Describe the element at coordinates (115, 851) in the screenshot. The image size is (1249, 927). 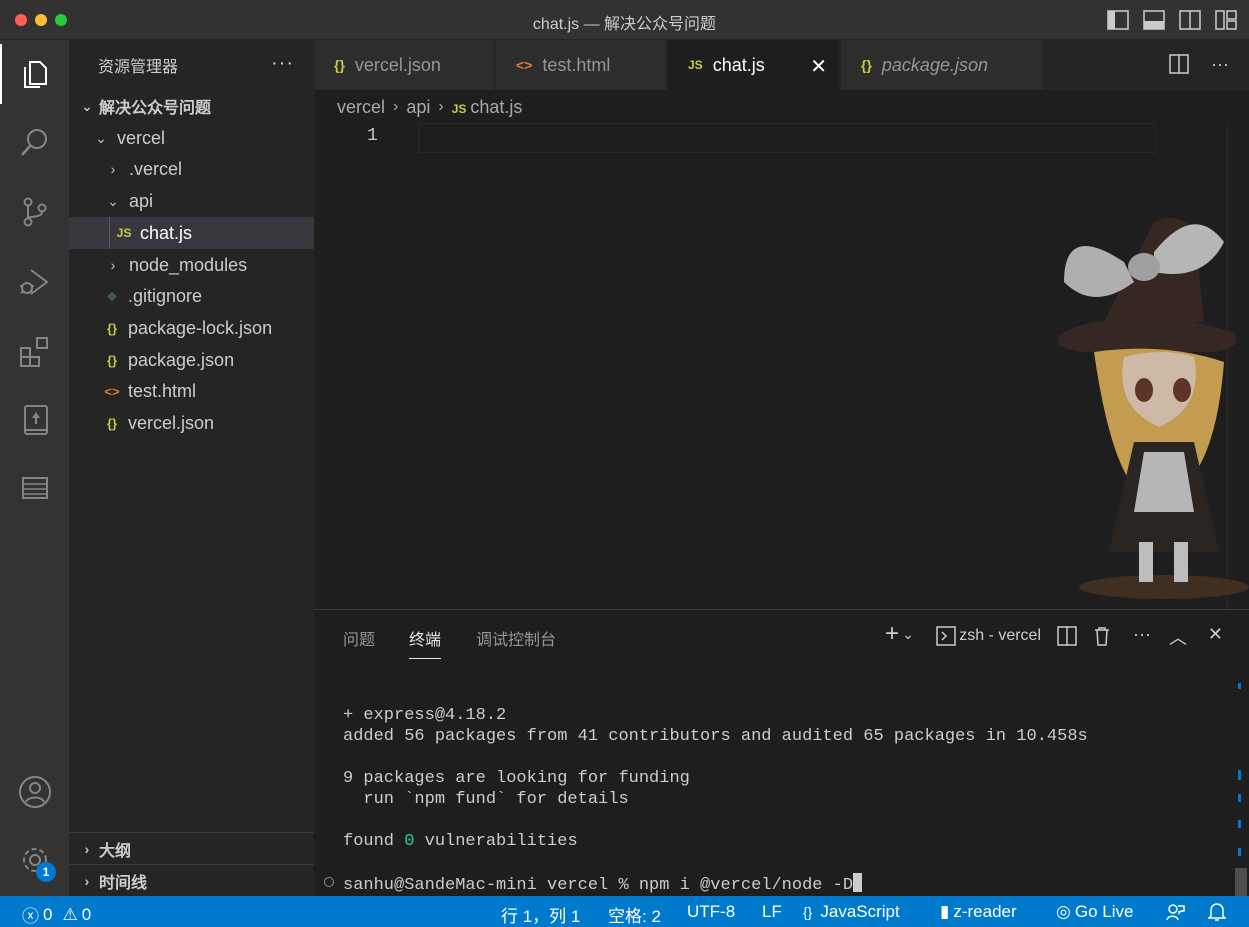
I see `outline-label: 大纲` at that location.